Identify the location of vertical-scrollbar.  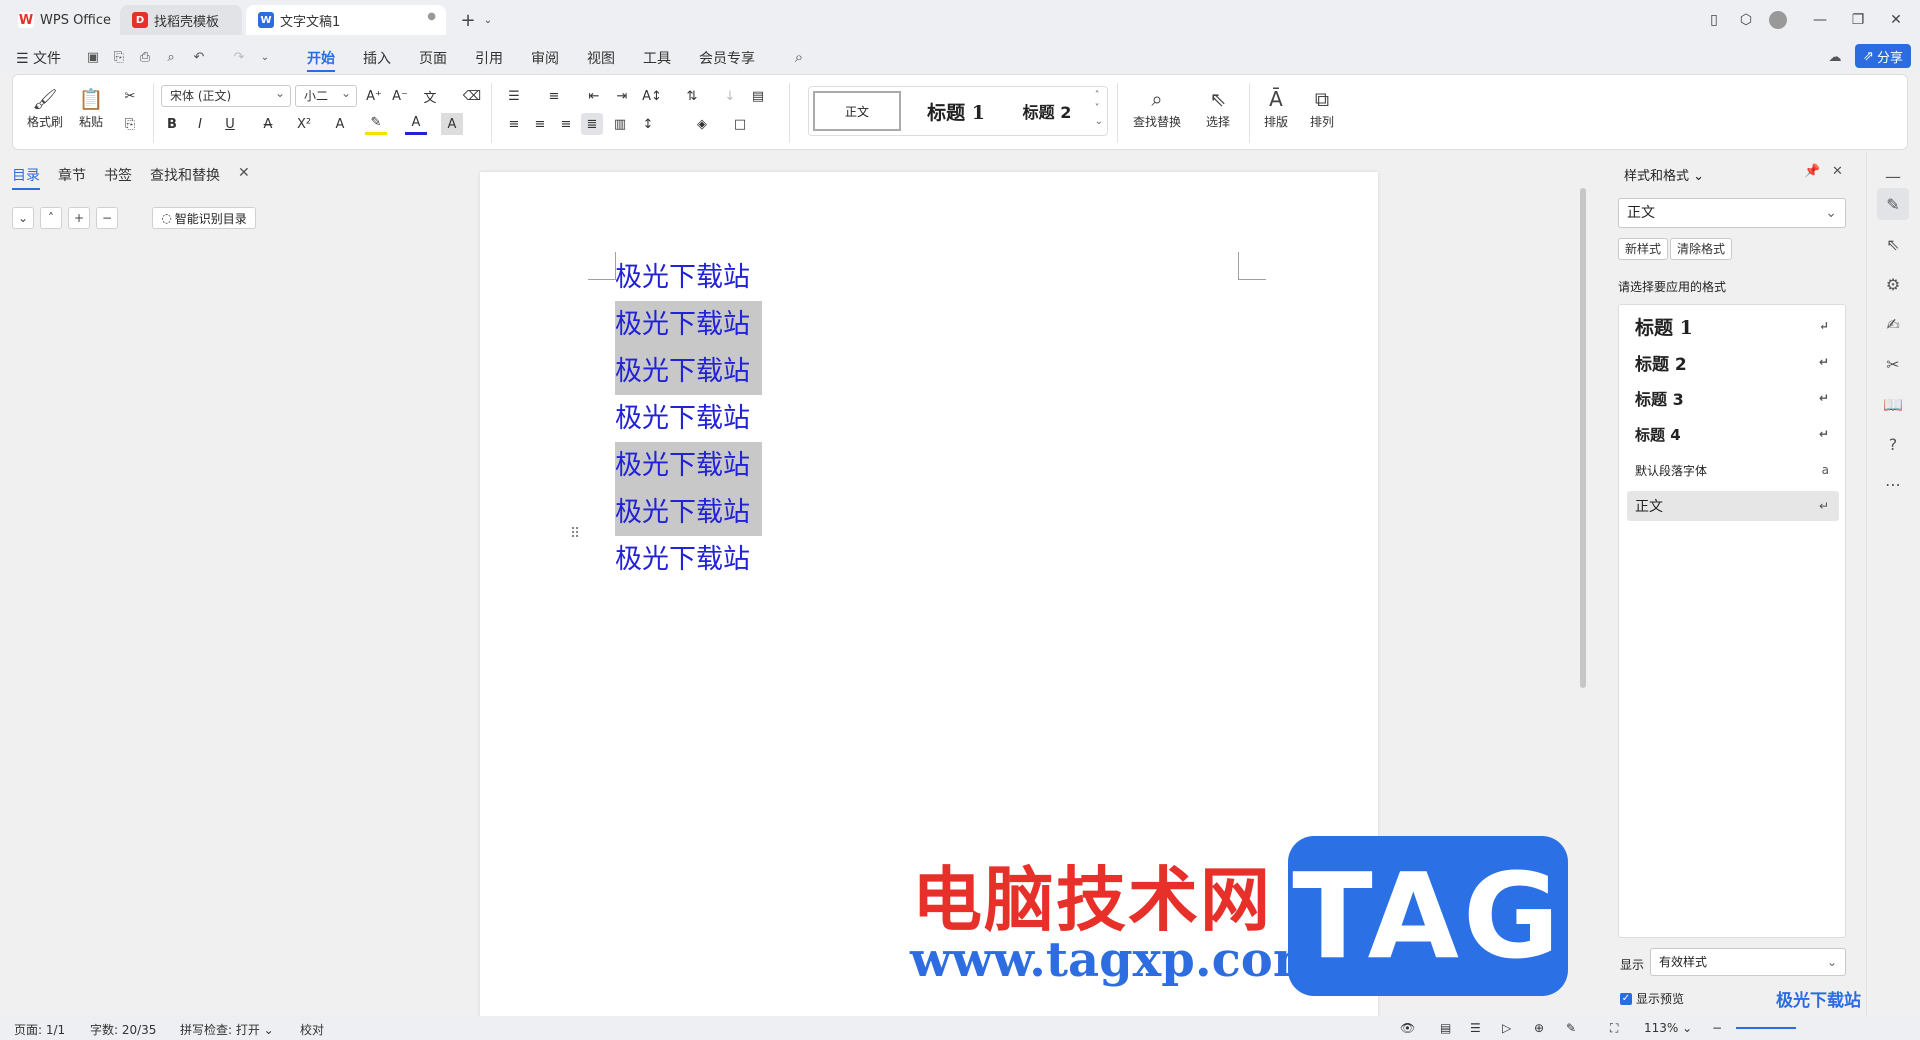
(1583, 584).